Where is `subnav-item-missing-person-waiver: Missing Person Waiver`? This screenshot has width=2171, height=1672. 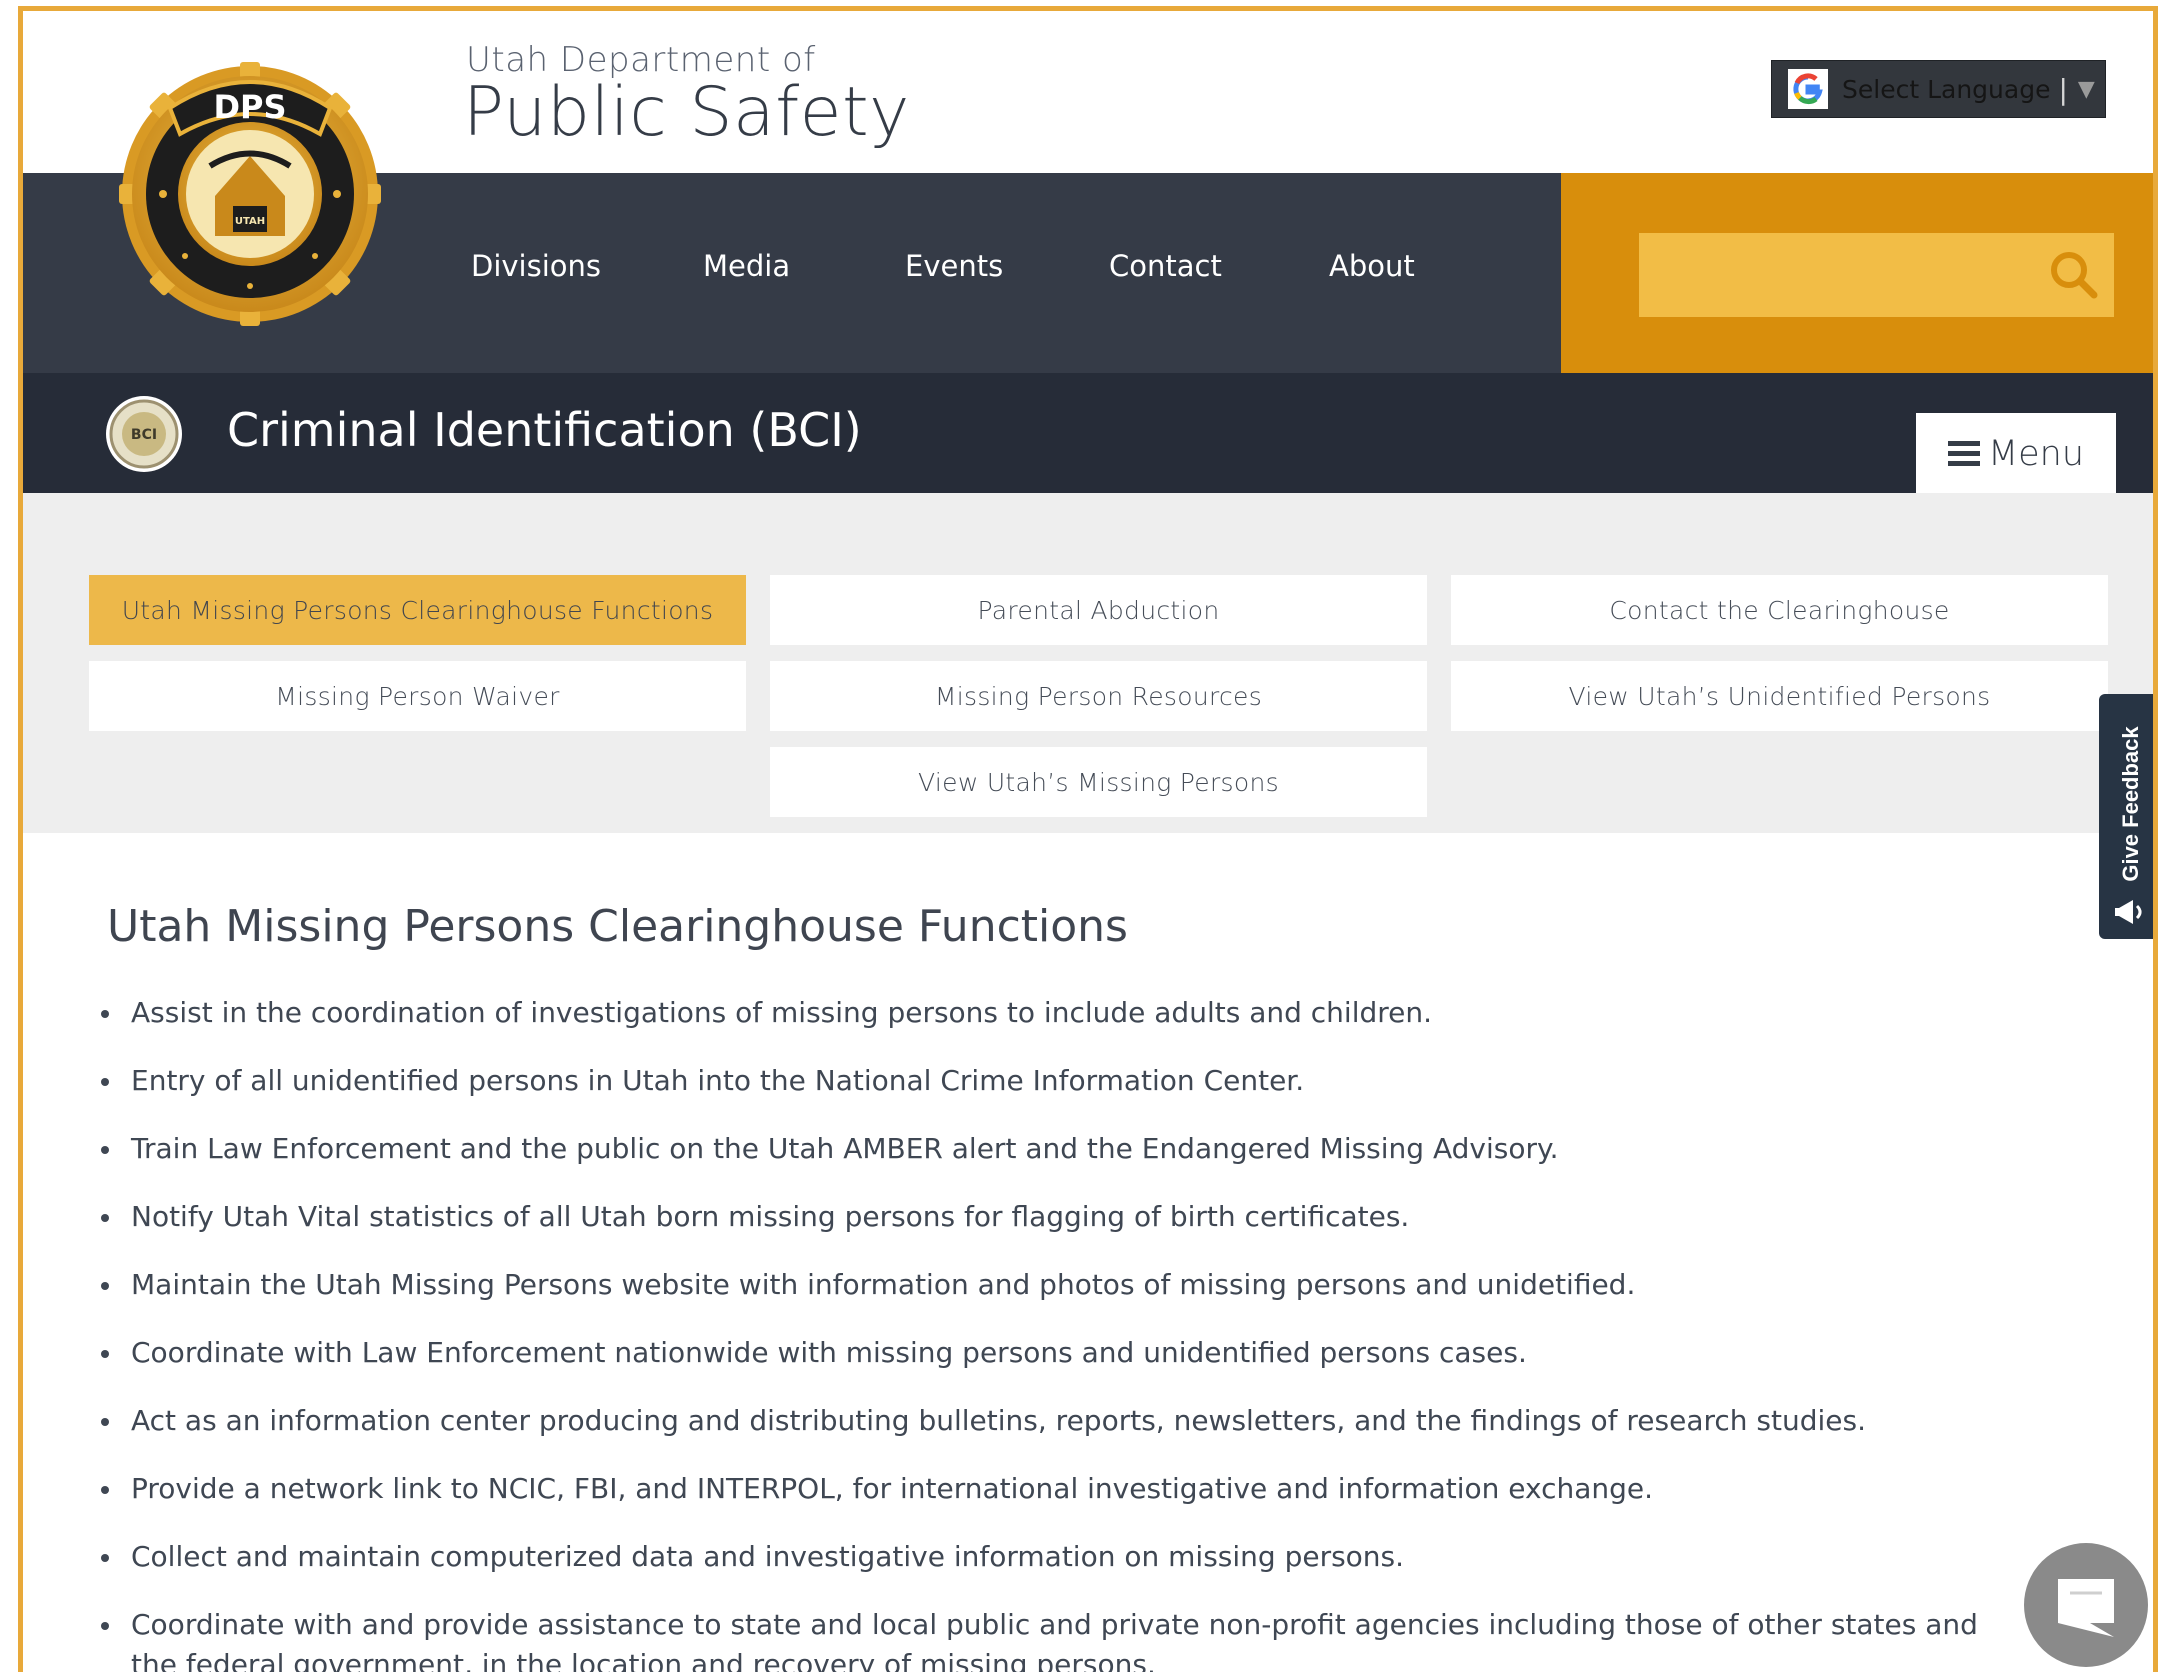 subnav-item-missing-person-waiver: Missing Person Waiver is located at coordinates (417, 696).